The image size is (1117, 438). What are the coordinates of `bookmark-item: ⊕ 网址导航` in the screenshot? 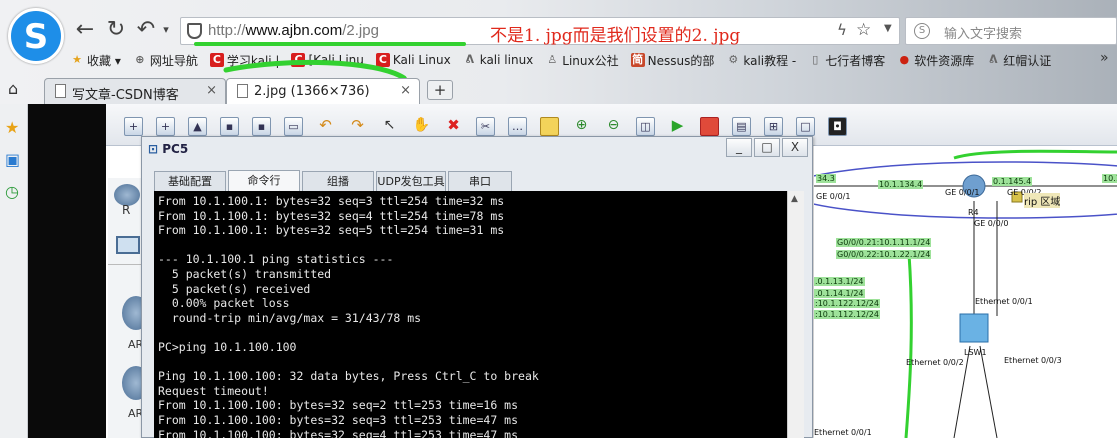 It's located at (165, 60).